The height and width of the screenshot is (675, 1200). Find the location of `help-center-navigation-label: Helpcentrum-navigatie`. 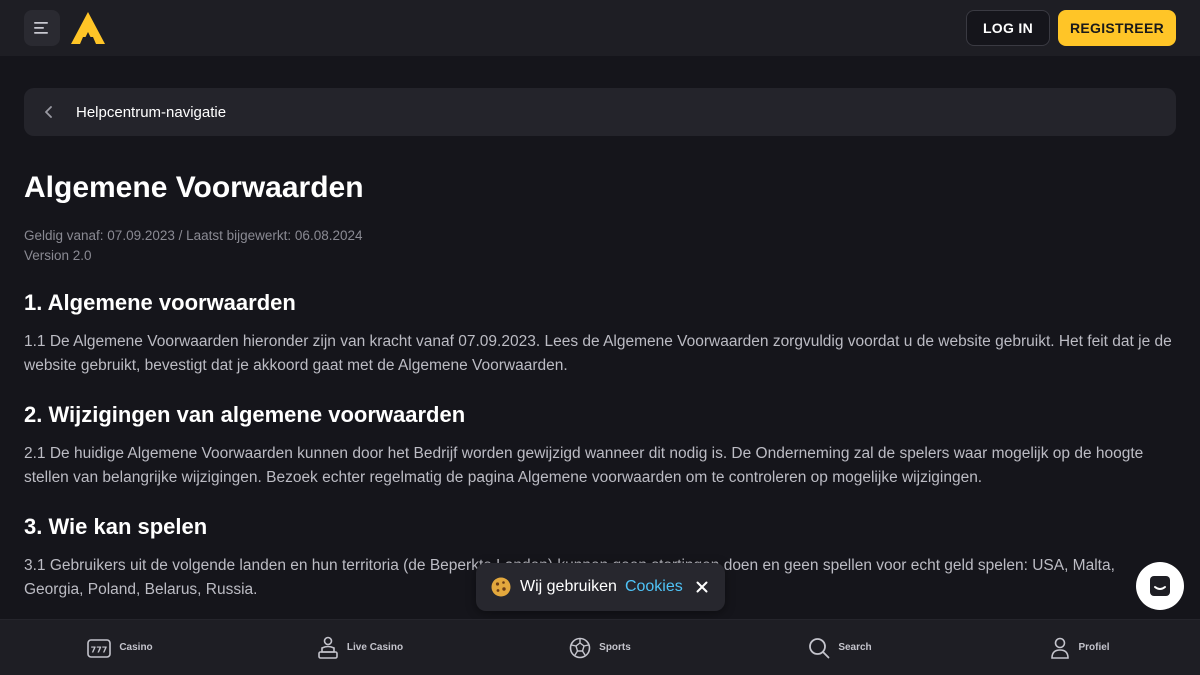

help-center-navigation-label: Helpcentrum-navigatie is located at coordinates (151, 112).